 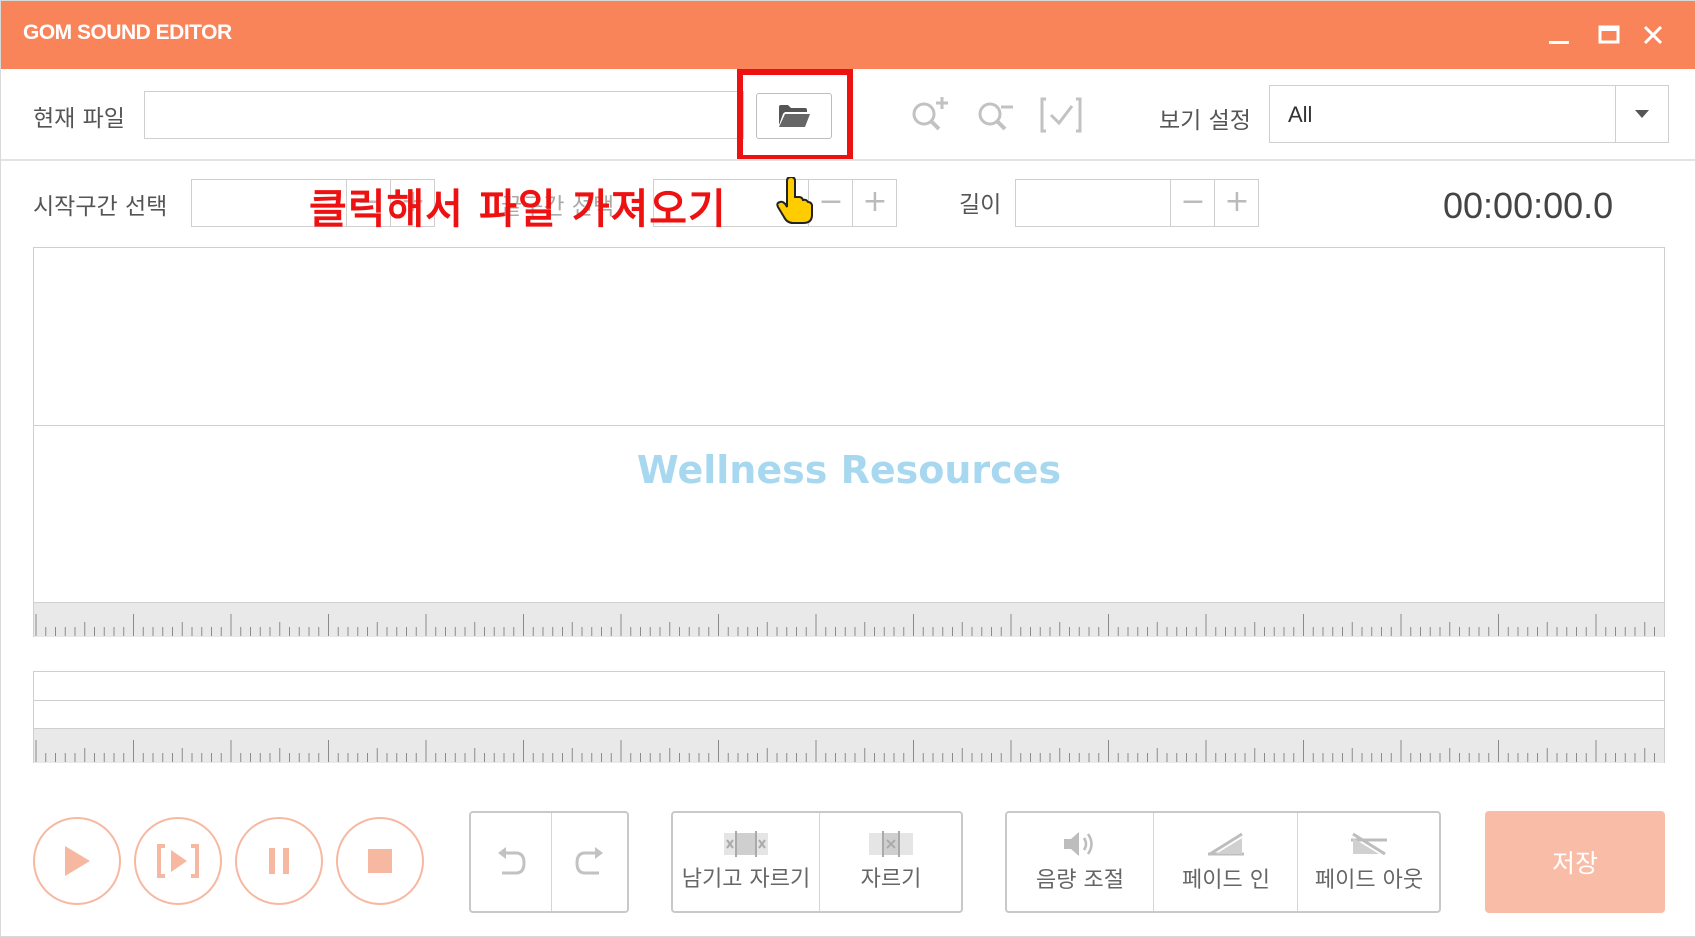 I want to click on zoom-out-icon, so click(x=995, y=115).